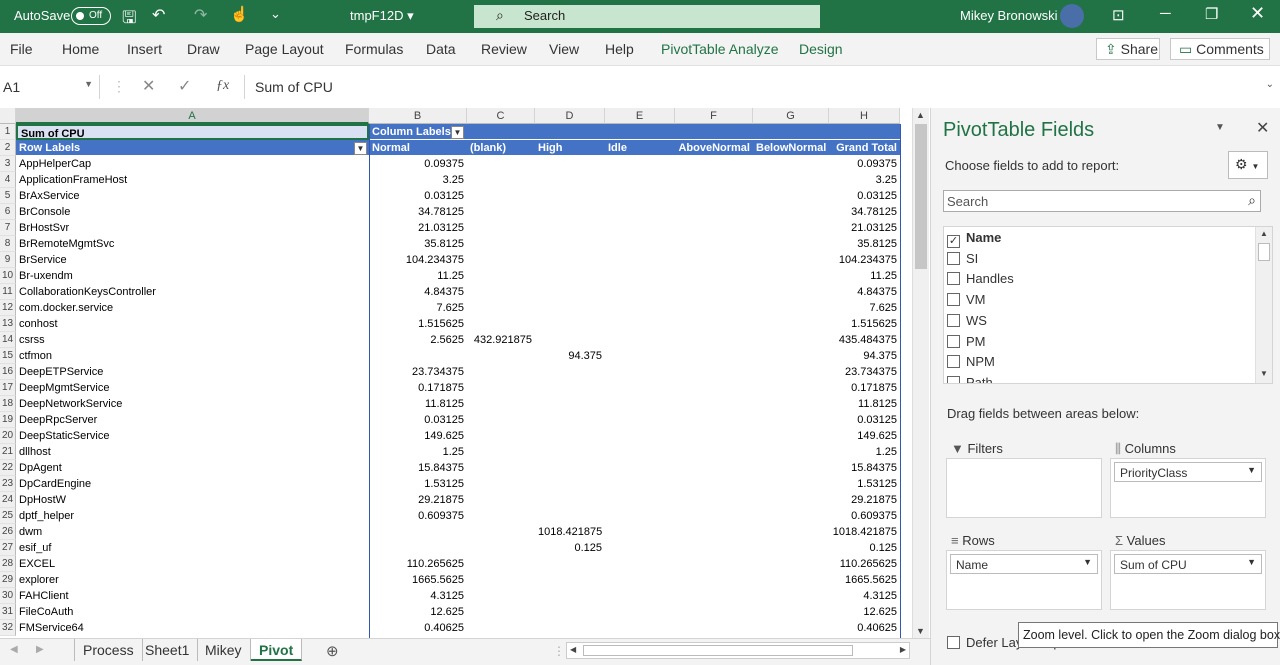 Image resolution: width=1280 pixels, height=665 pixels. What do you see at coordinates (573, 649) in the screenshot?
I see `scroll-left-icon: ◀` at bounding box center [573, 649].